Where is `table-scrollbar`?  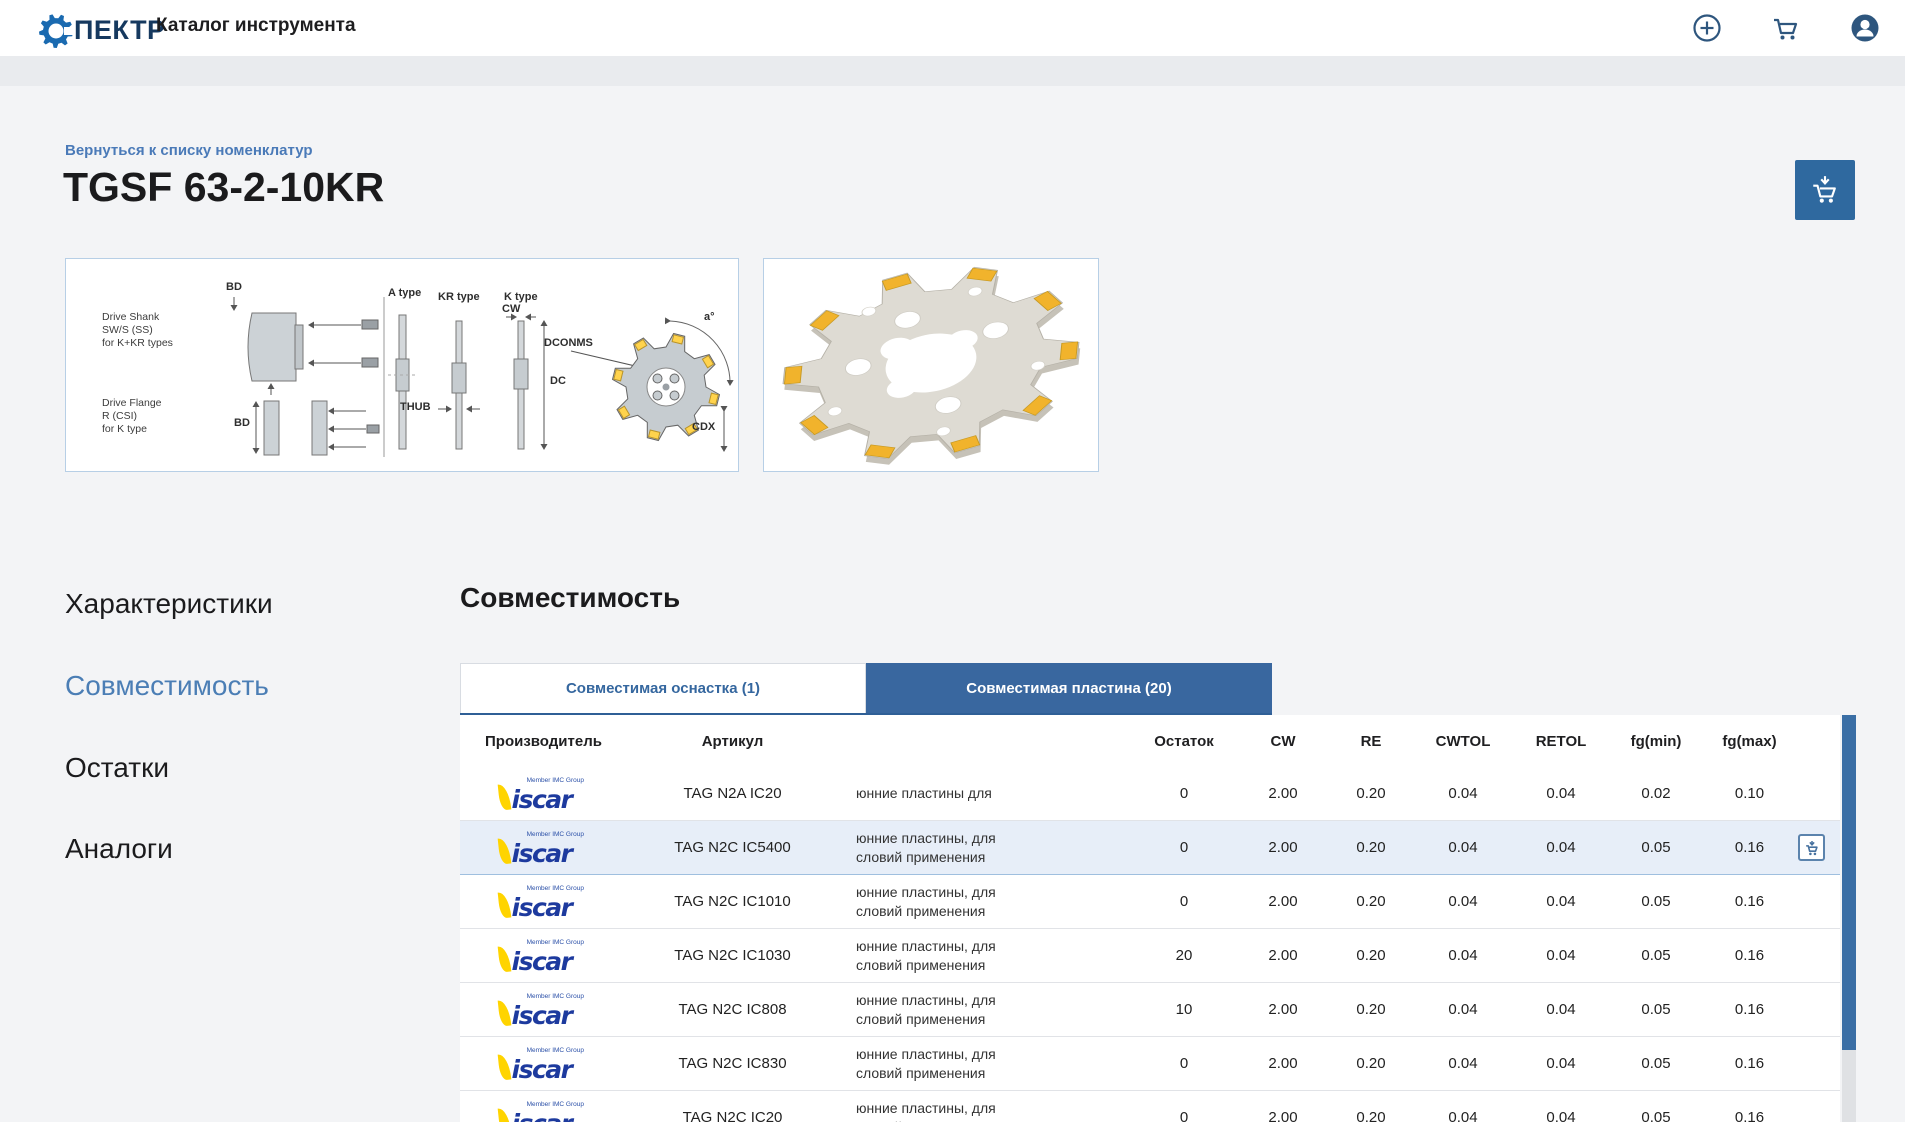 table-scrollbar is located at coordinates (1849, 918).